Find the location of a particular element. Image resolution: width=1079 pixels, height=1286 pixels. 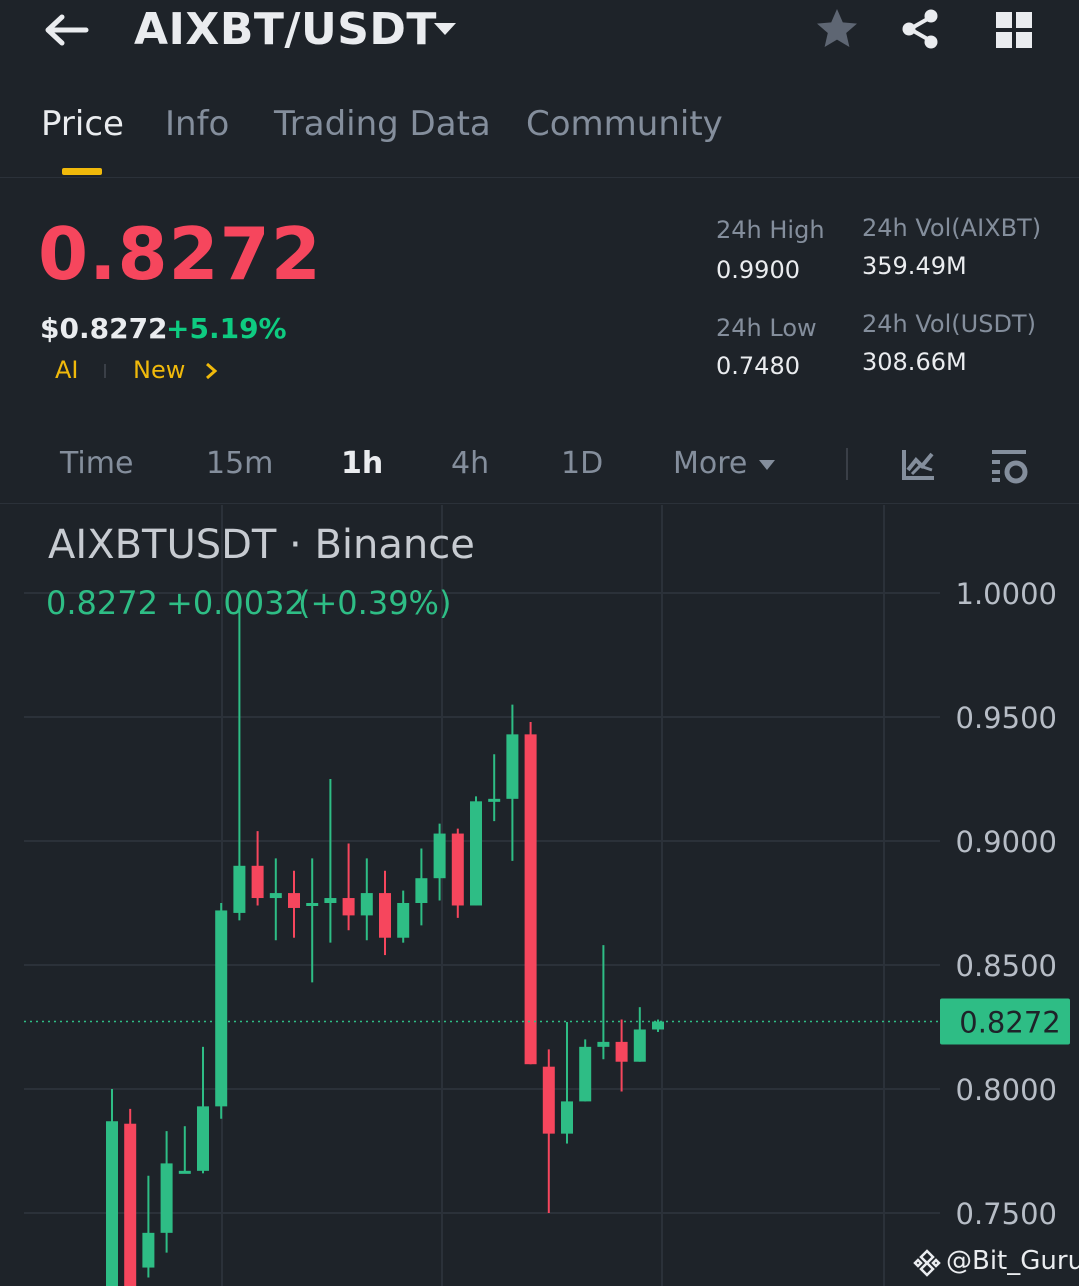

favorite-star-icon is located at coordinates (837, 29).